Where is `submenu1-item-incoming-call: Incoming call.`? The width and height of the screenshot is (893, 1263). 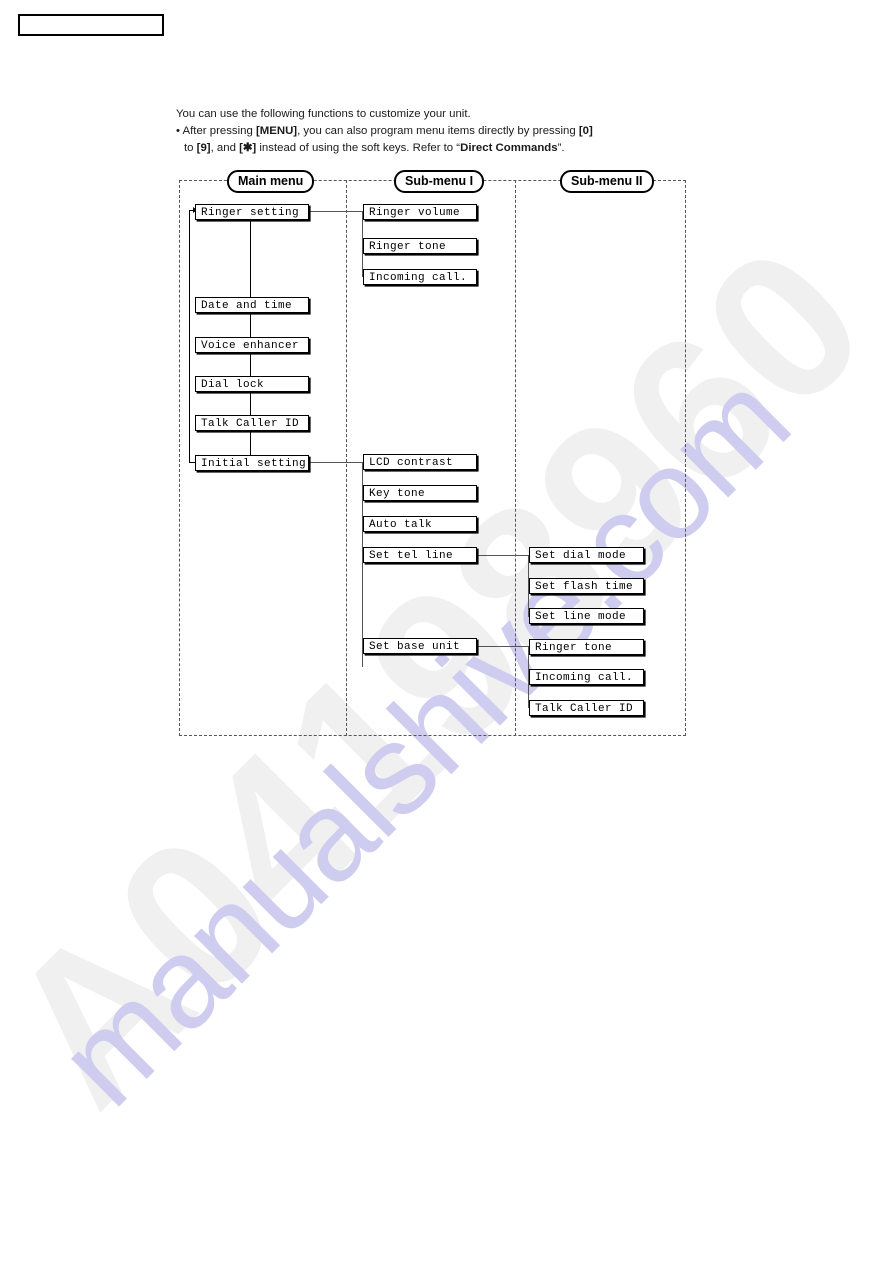
submenu1-item-incoming-call: Incoming call. is located at coordinates (420, 277).